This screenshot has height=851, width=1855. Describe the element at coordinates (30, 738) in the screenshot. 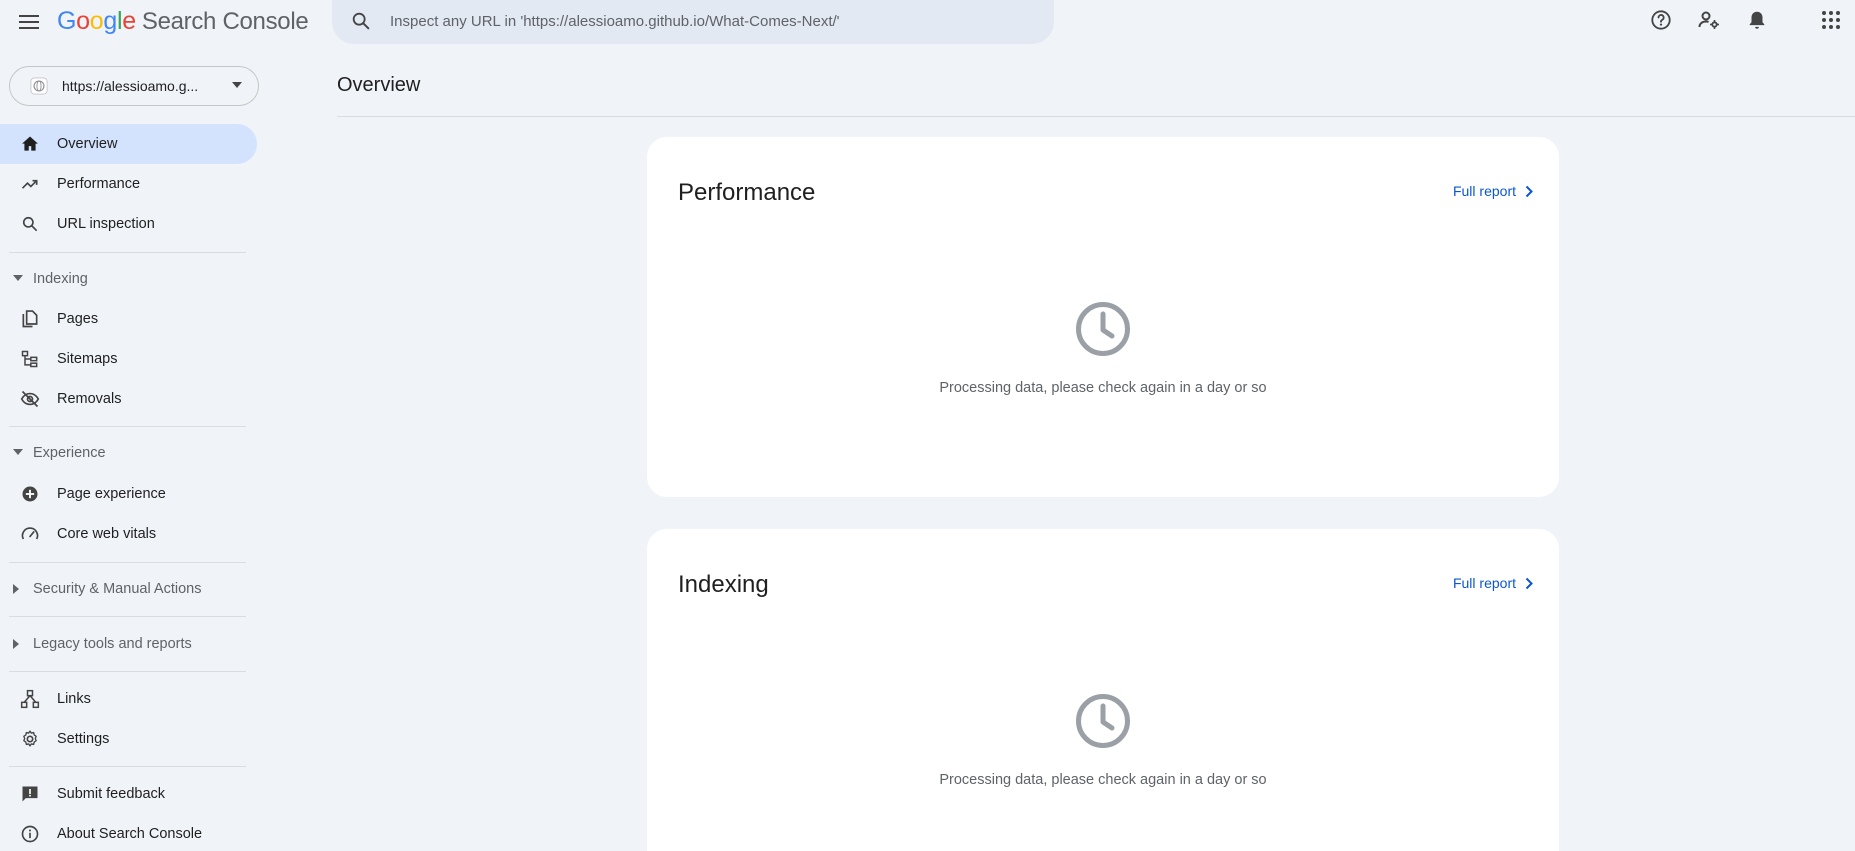

I see `gear-icon` at that location.